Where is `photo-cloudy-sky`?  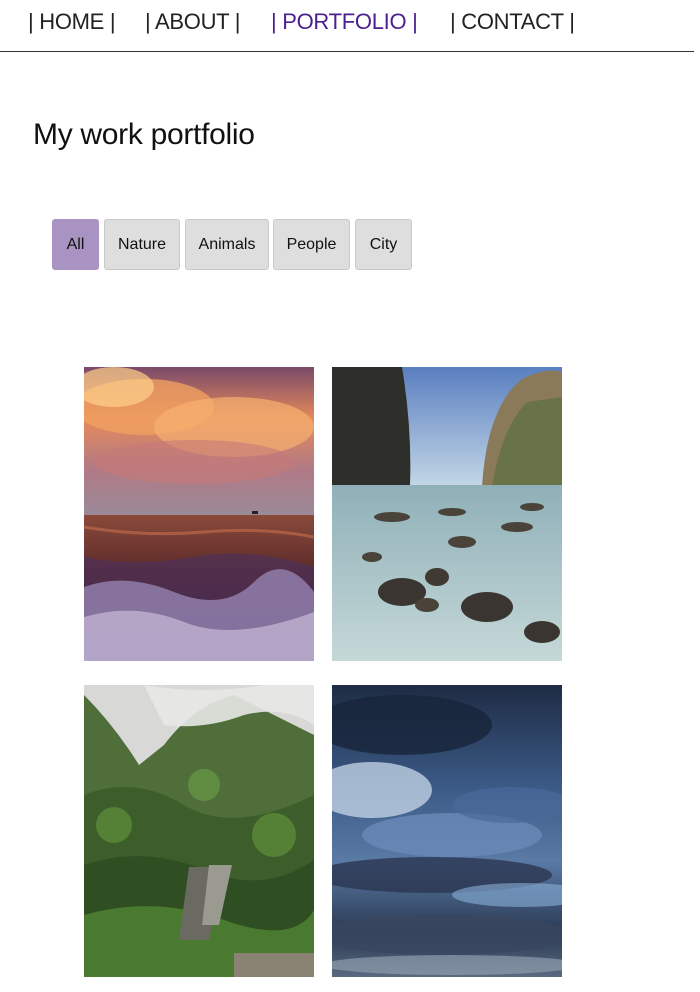
photo-cloudy-sky is located at coordinates (447, 831).